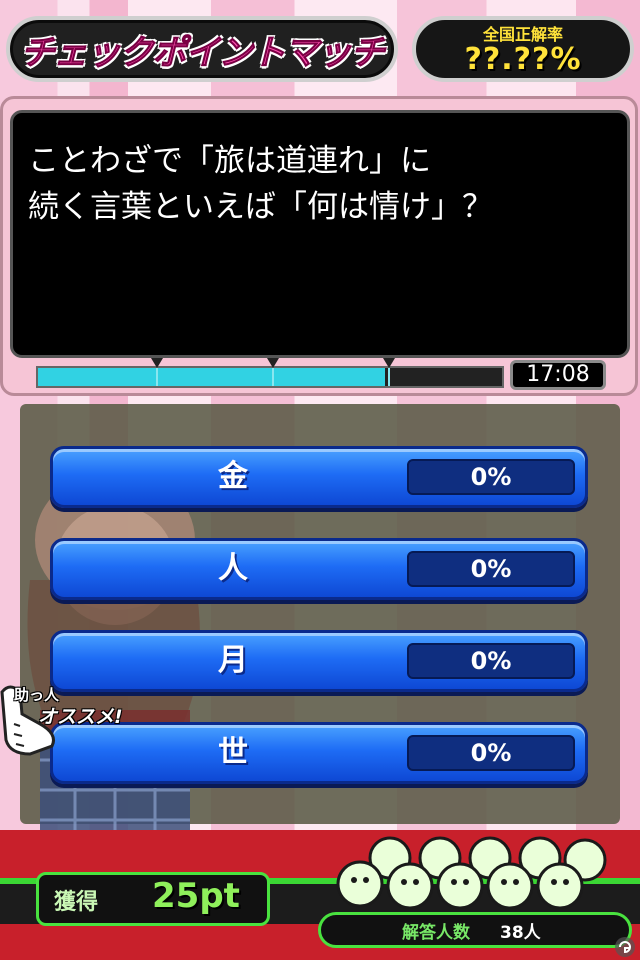 The height and width of the screenshot is (960, 640). Describe the element at coordinates (558, 375) in the screenshot. I see `timer-readout: 17:08` at that location.